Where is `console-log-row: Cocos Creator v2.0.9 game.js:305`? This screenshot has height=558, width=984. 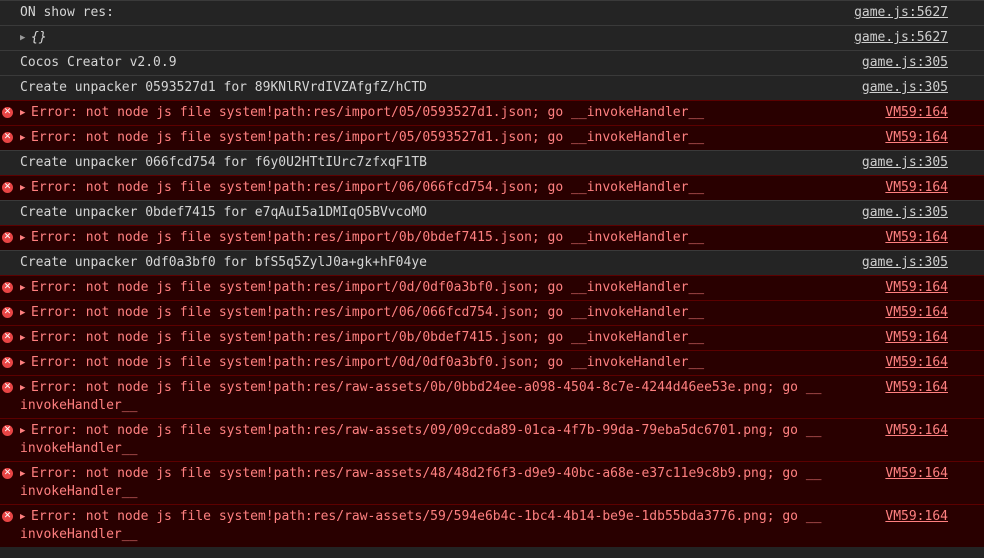 console-log-row: Cocos Creator v2.0.9 game.js:305 is located at coordinates (492, 62).